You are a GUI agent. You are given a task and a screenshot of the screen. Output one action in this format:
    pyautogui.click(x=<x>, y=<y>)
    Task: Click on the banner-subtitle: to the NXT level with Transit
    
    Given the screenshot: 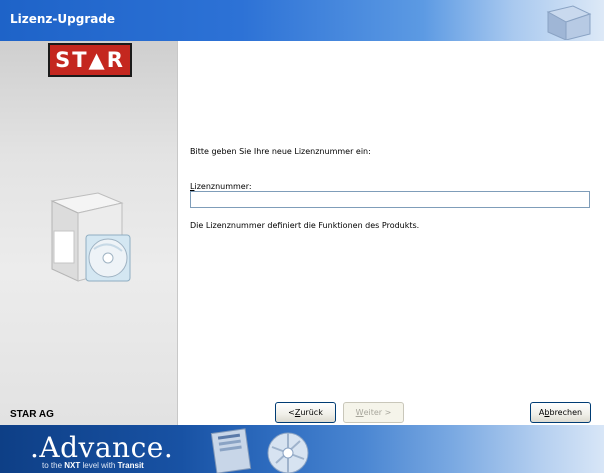 What is the action you would take?
    pyautogui.click(x=93, y=465)
    